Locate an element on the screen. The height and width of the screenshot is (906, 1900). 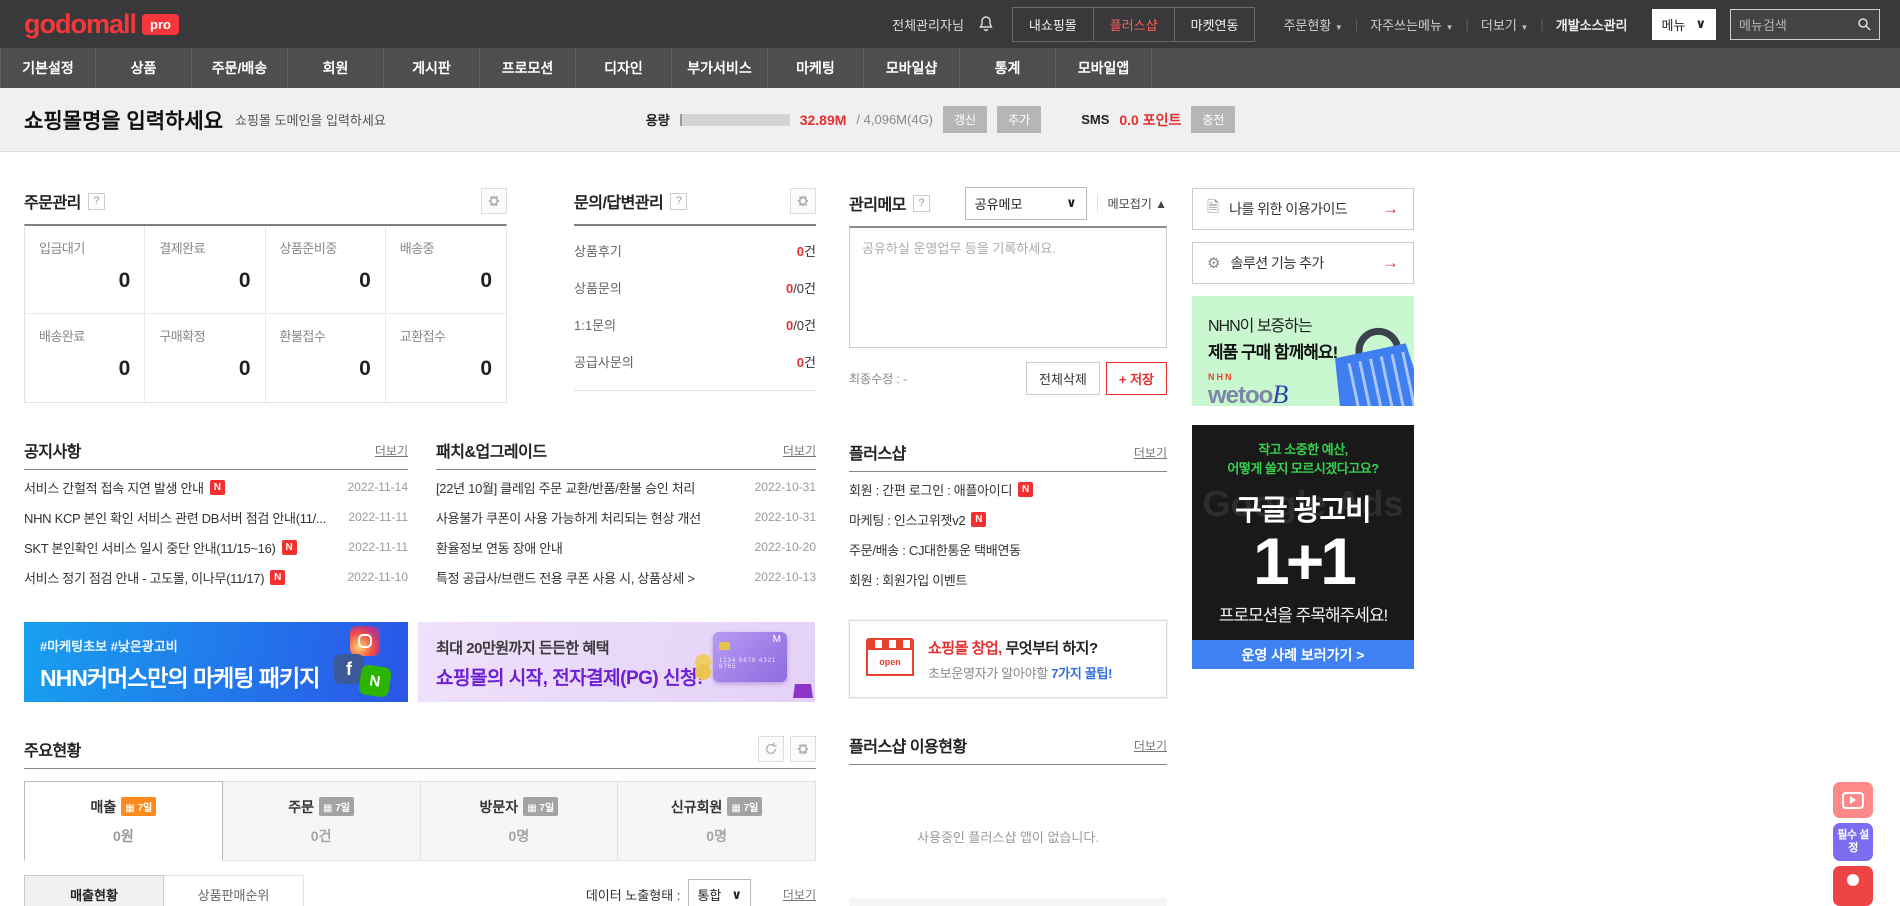
status-tab-new-members: 신규회원 ▦ 7일 0명 is located at coordinates (717, 821).